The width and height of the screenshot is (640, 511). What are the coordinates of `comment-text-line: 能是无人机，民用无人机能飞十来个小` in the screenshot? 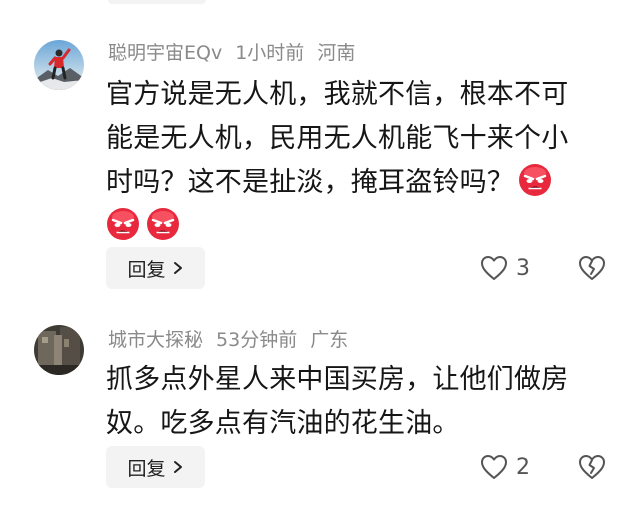 It's located at (337, 138).